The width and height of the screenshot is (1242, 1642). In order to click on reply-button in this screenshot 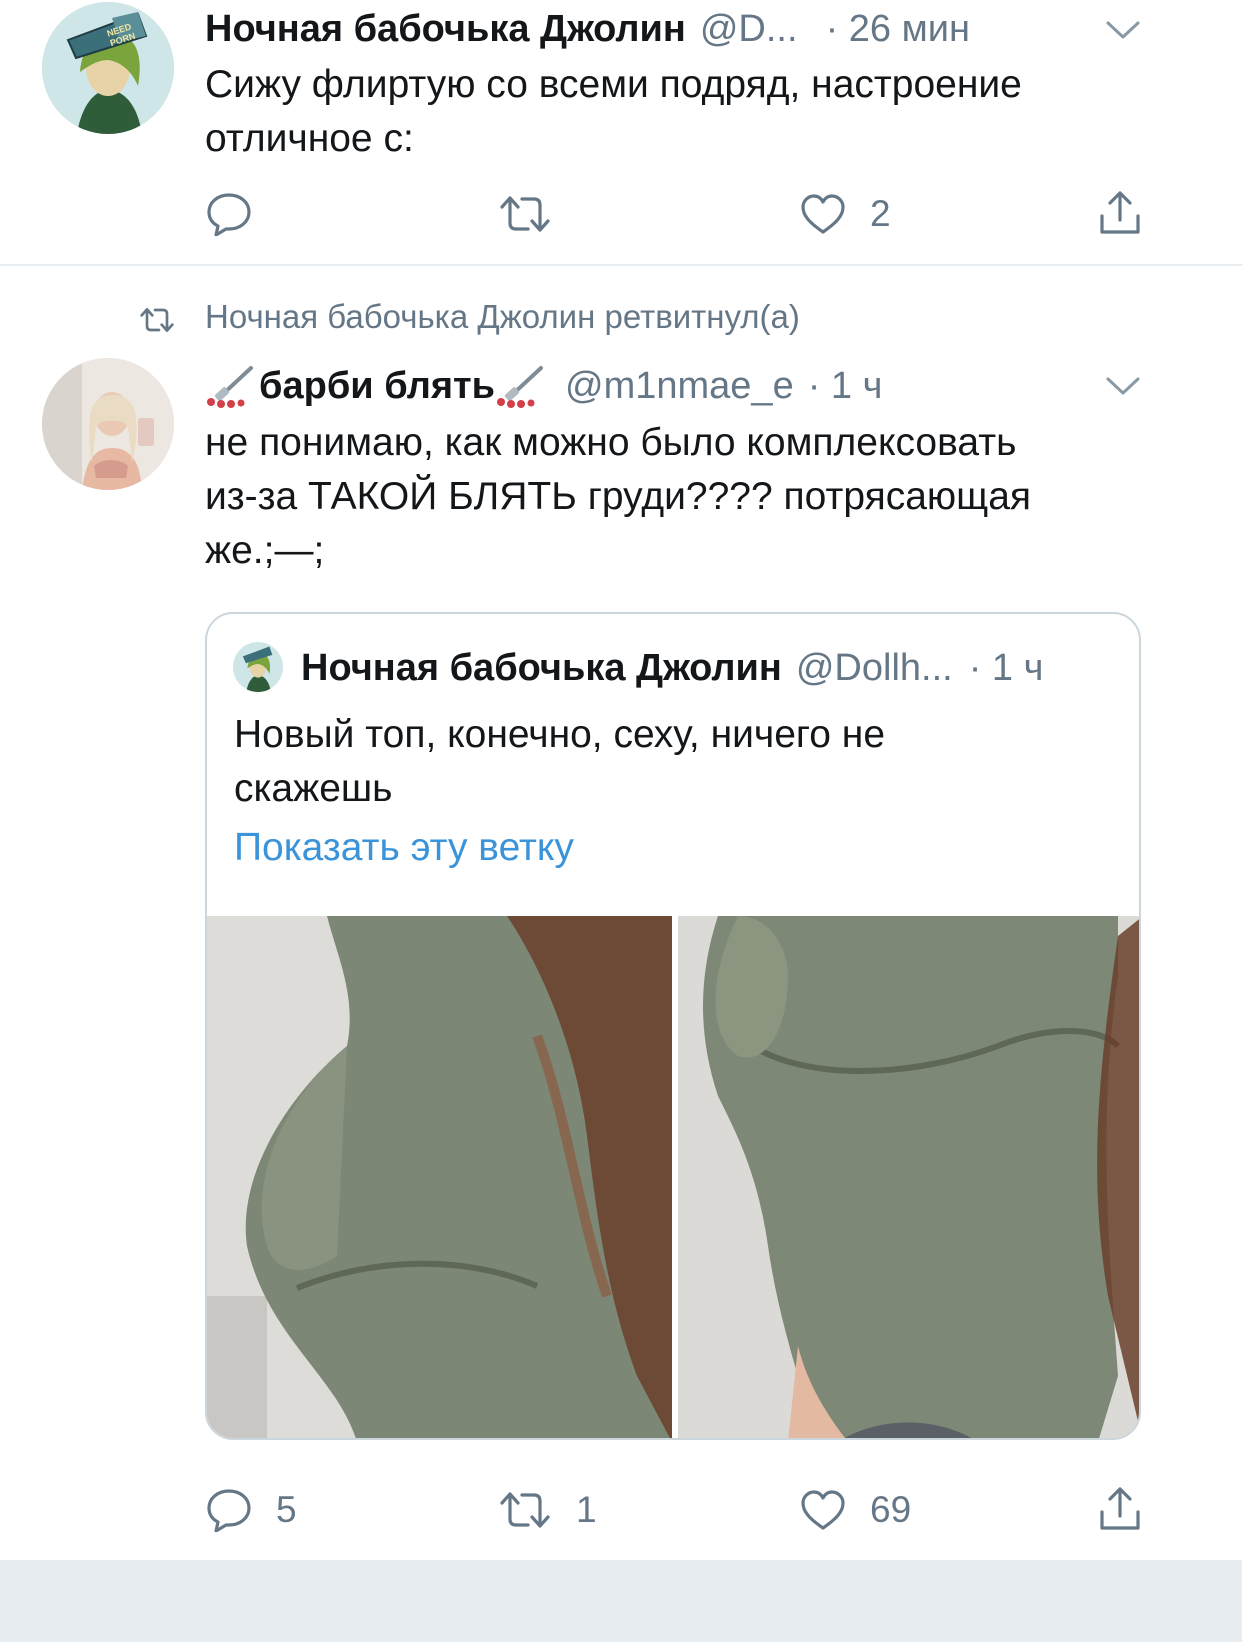, I will do `click(241, 214)`.